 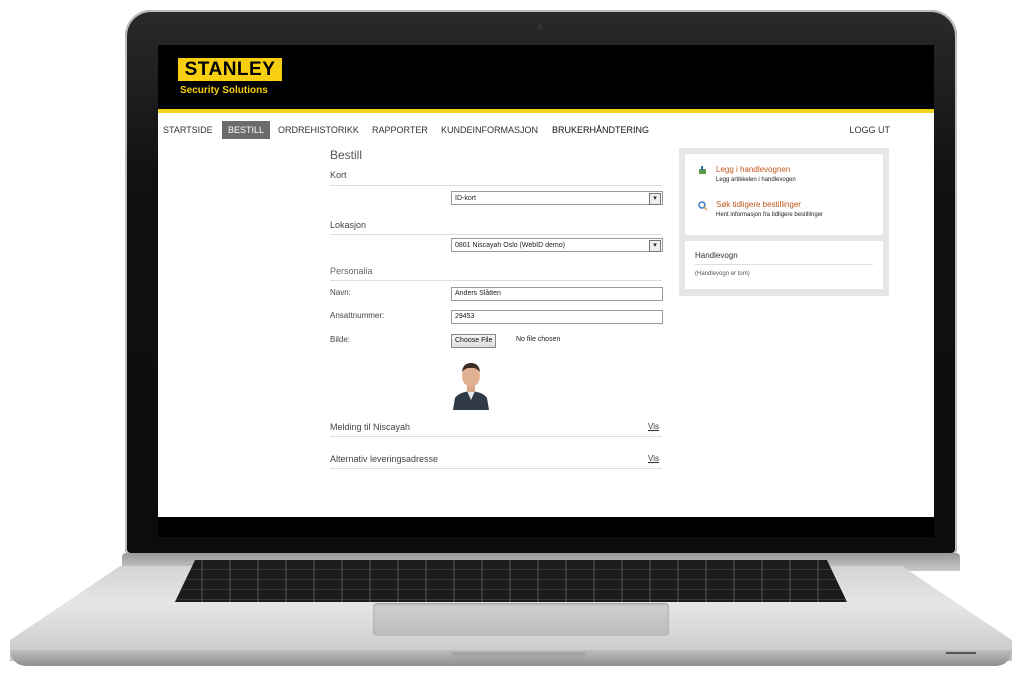 I want to click on melding-vis-link: Vis, so click(x=653, y=426).